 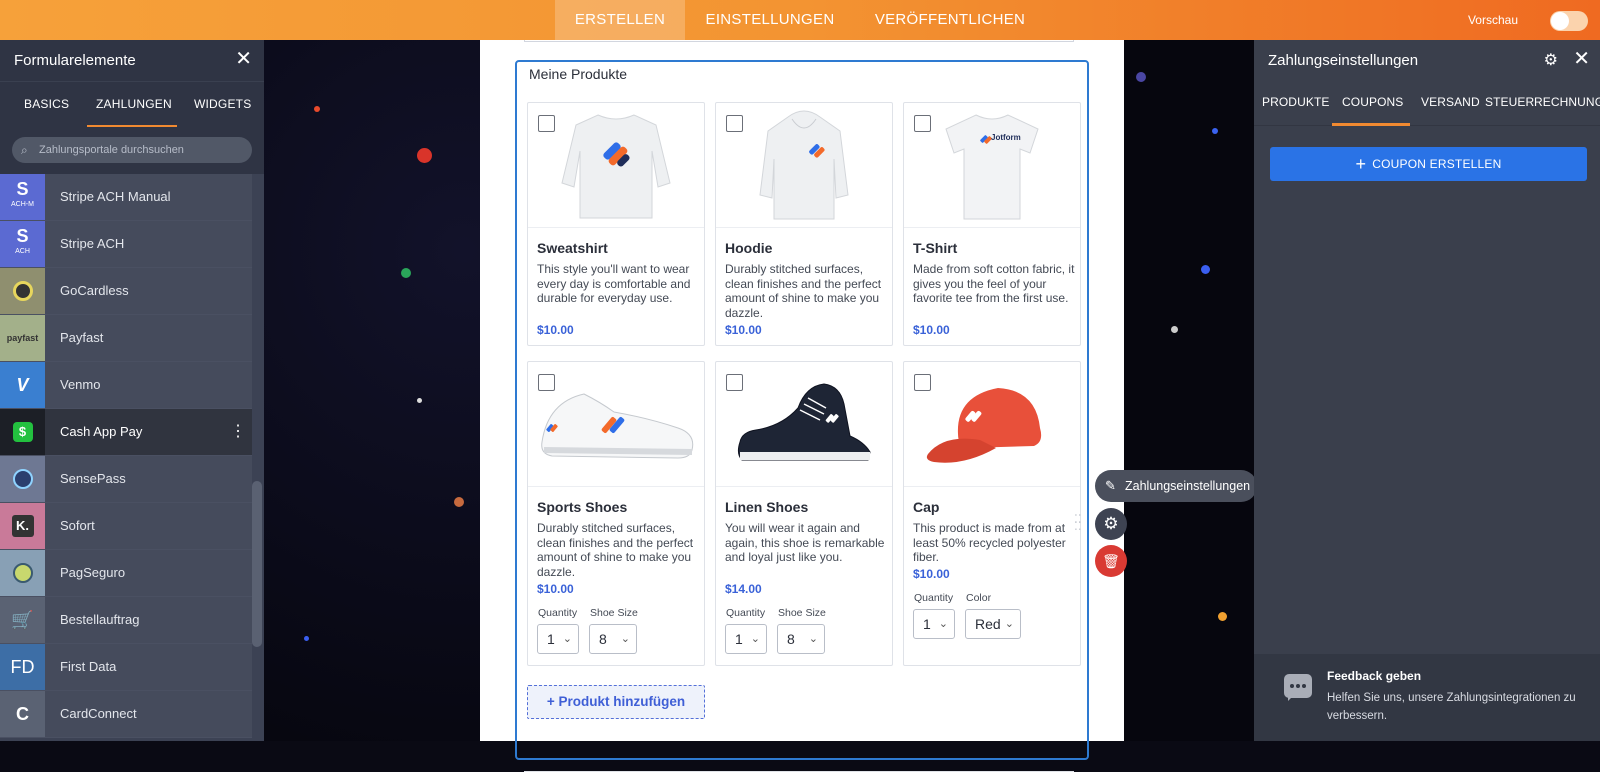 What do you see at coordinates (126, 620) in the screenshot?
I see `gateway-item-purchase-order: 🛒 Bestellauftrag` at bounding box center [126, 620].